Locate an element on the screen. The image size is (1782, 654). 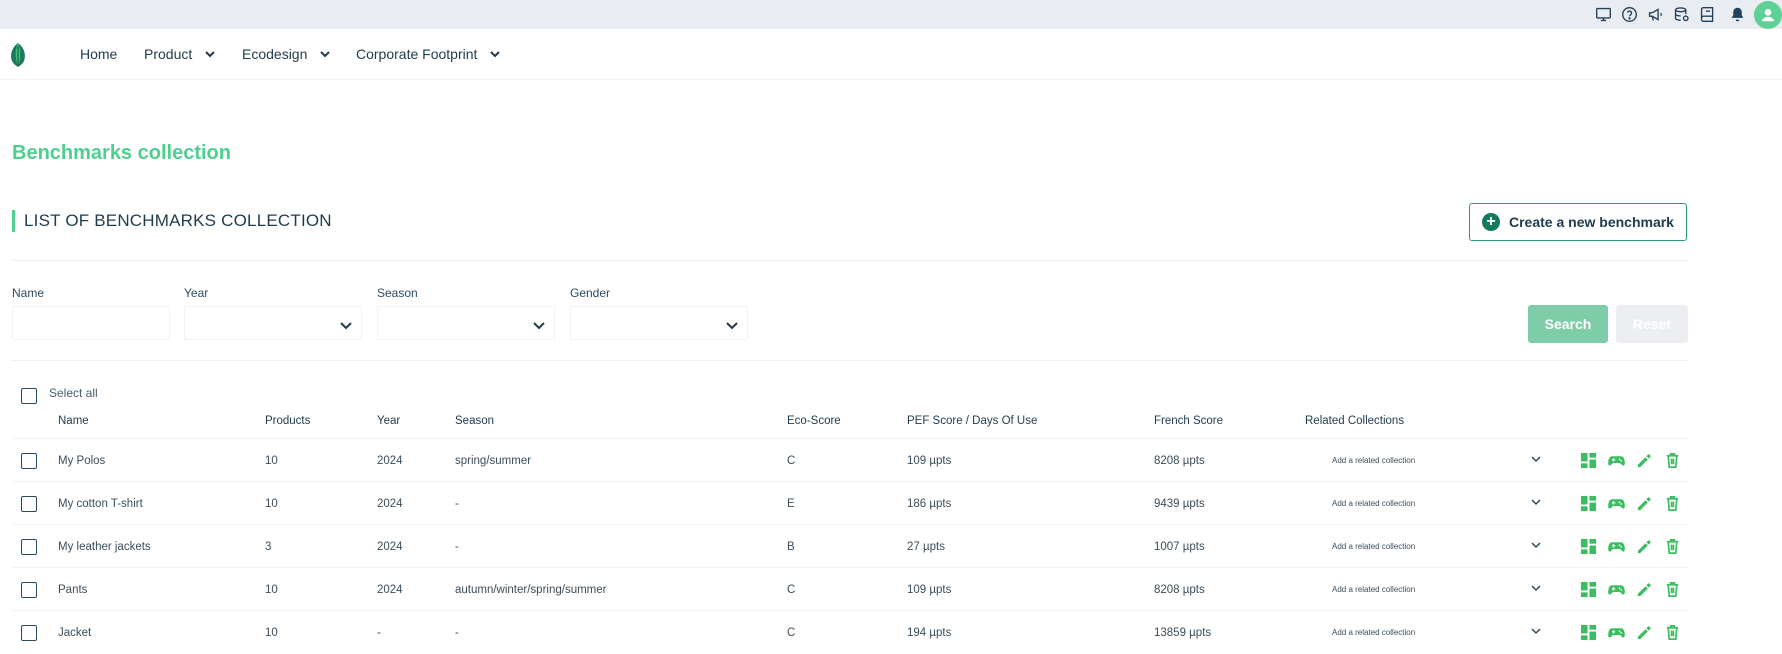
user-avatar-icon is located at coordinates (1768, 14).